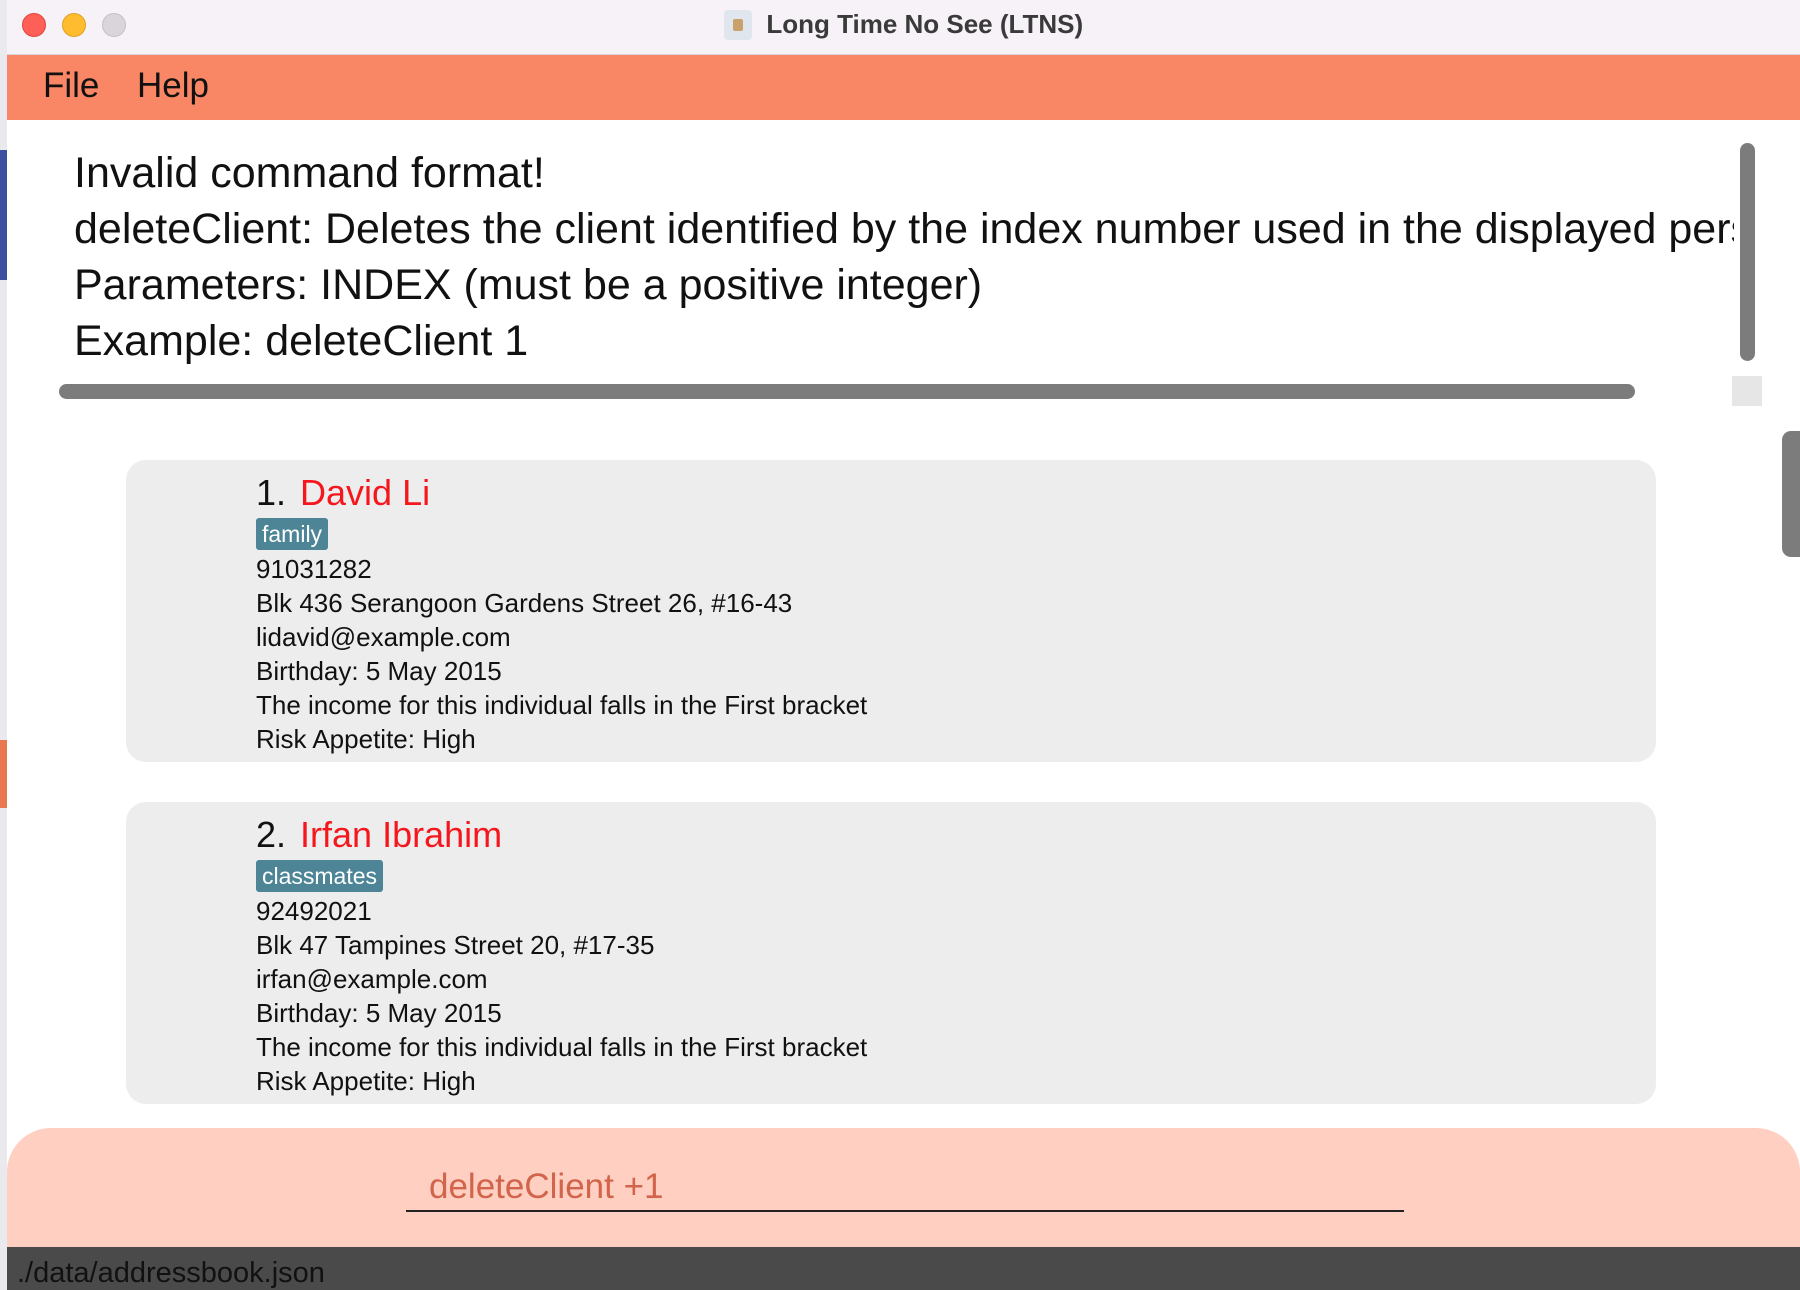  What do you see at coordinates (171, 1273) in the screenshot?
I see `data-file-path: ./data/addressbook.json` at bounding box center [171, 1273].